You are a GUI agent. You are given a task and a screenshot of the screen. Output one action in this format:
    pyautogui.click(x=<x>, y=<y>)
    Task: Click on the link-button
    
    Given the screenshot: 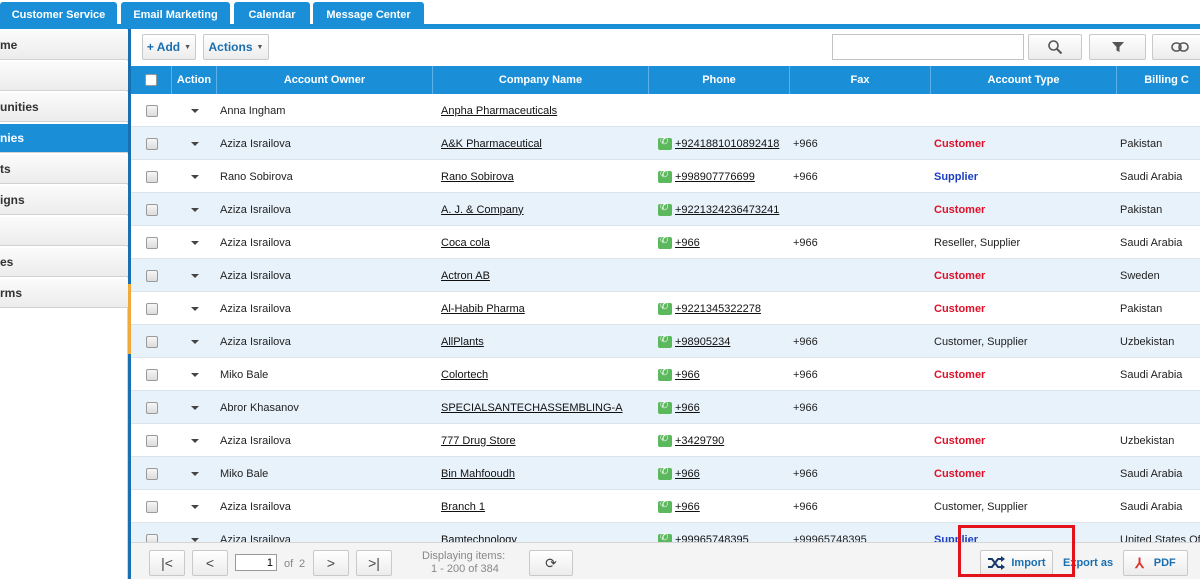 What is the action you would take?
    pyautogui.click(x=1176, y=47)
    